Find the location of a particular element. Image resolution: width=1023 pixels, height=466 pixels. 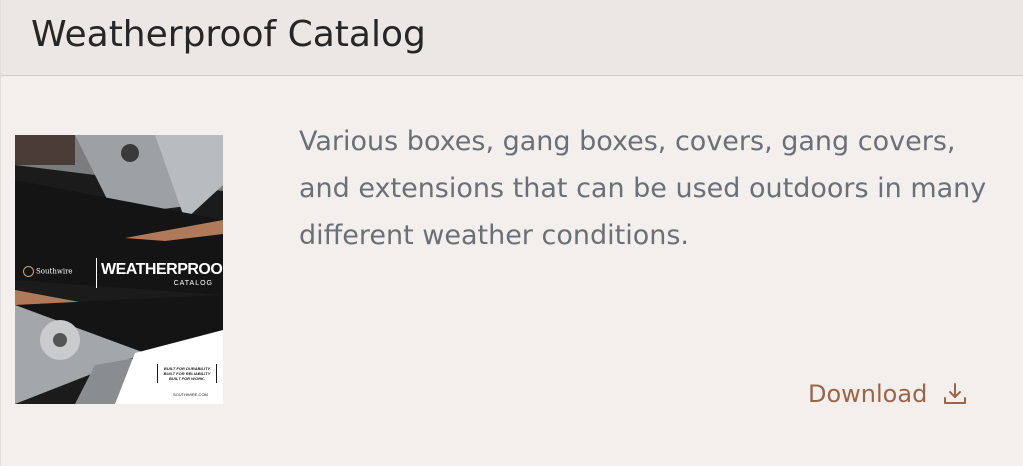

cover-brand: Southwire is located at coordinates (48, 271).